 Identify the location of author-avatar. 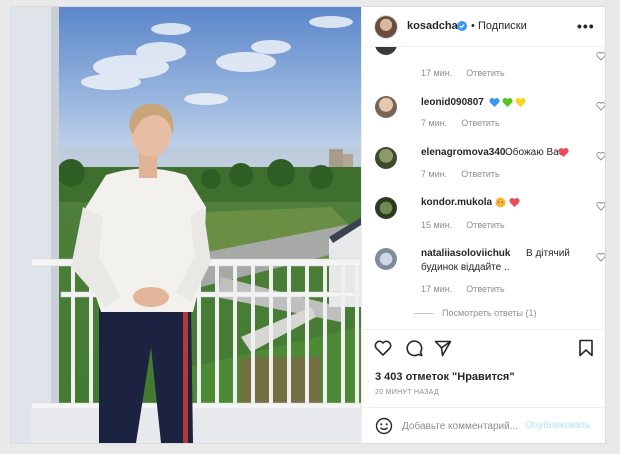
(386, 27).